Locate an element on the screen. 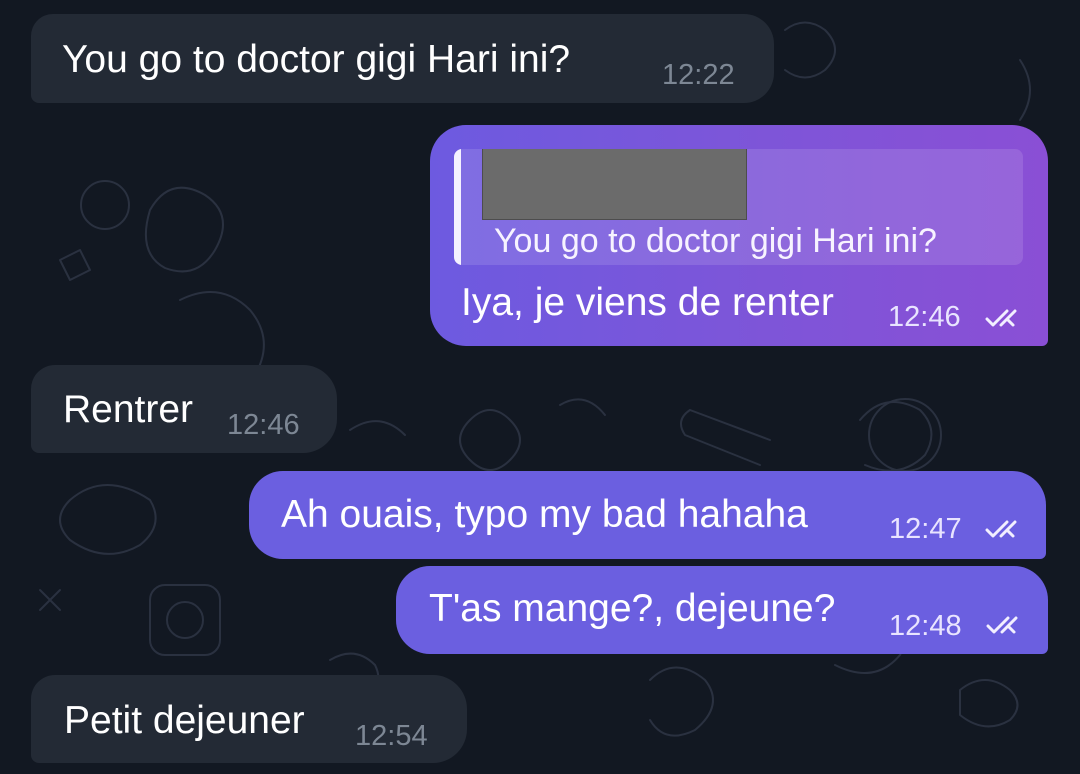 The image size is (1080, 774). redacted-name-block is located at coordinates (614, 184).